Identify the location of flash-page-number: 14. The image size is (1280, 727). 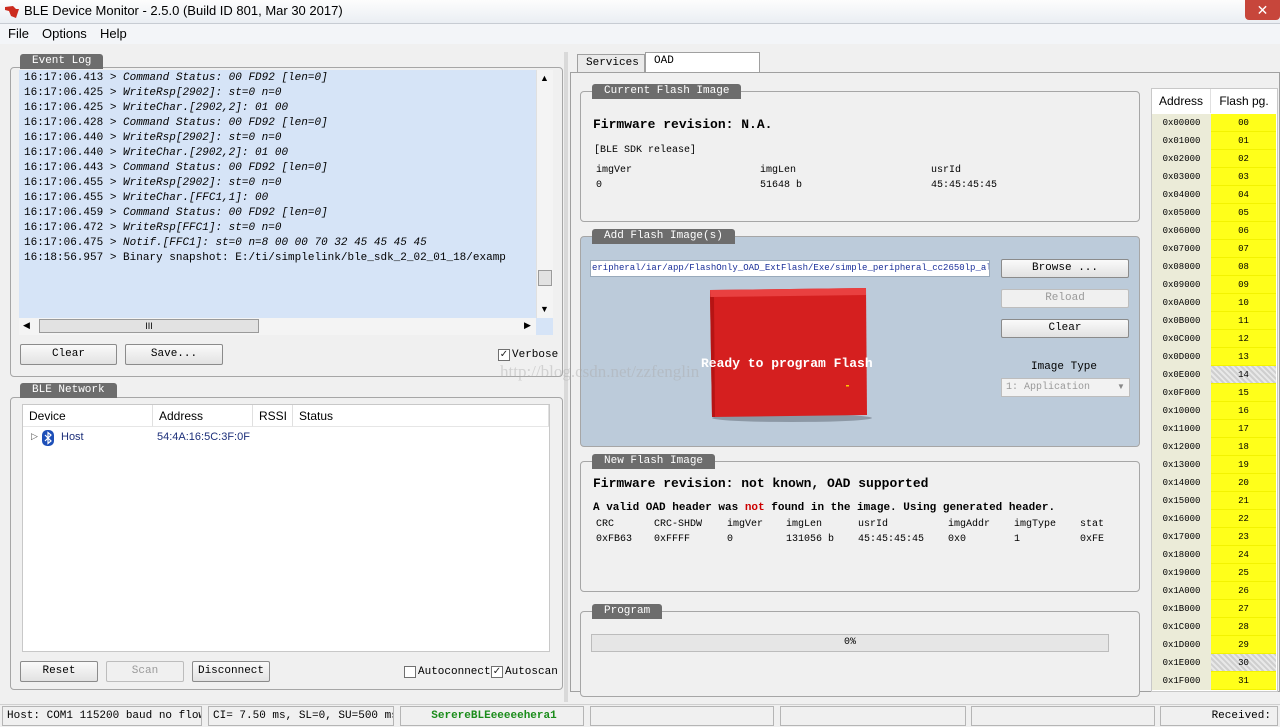
(1243, 375).